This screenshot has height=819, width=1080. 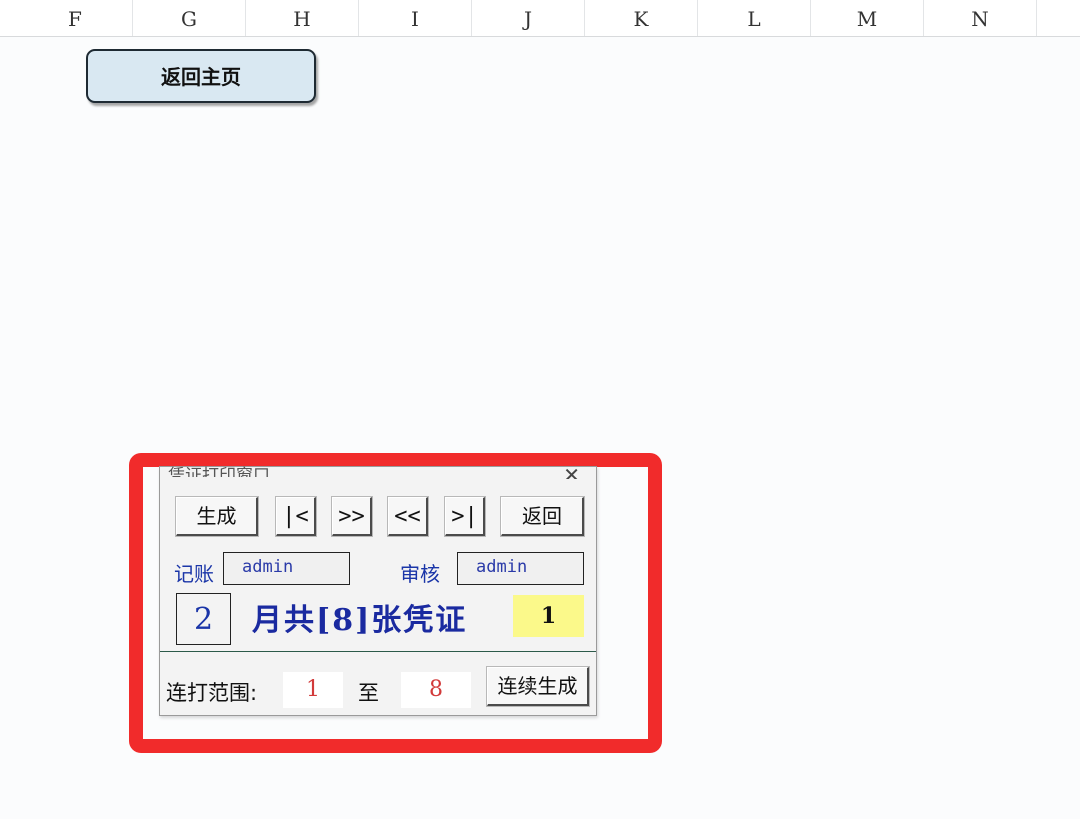 What do you see at coordinates (408, 516) in the screenshot?
I see `prev-voucher-button: <<` at bounding box center [408, 516].